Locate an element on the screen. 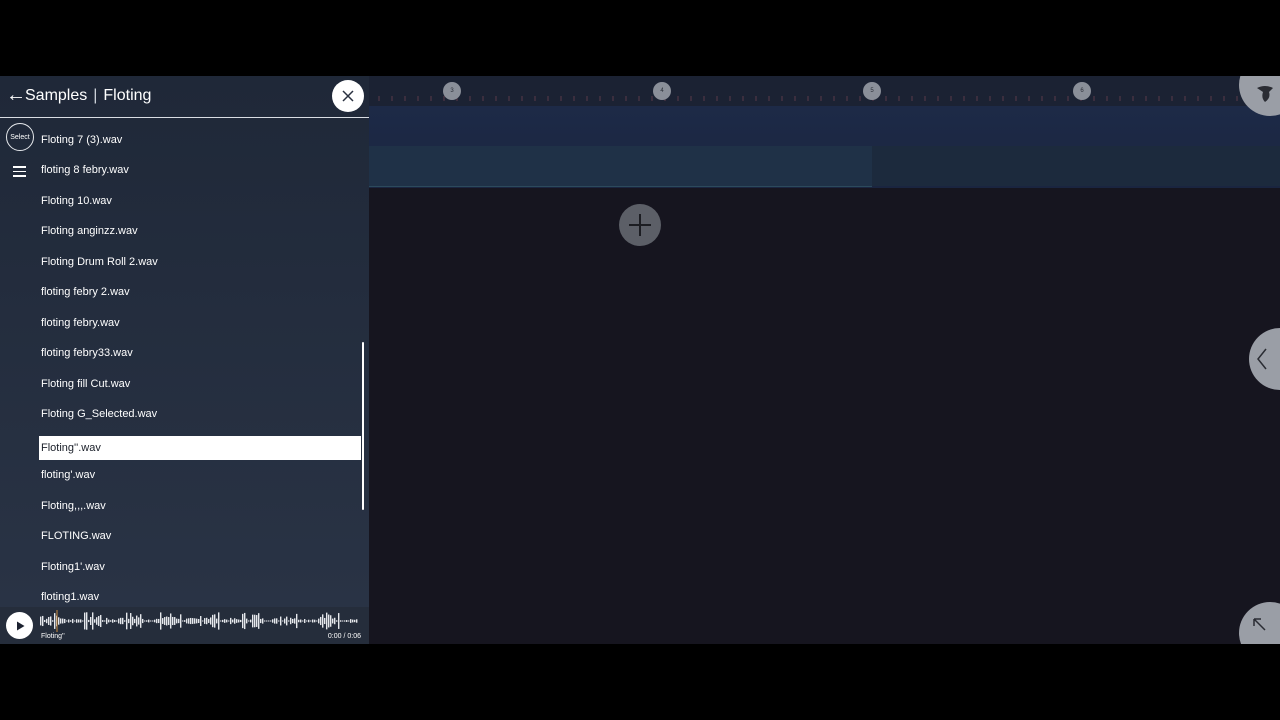  file-item: Floting1'.wav is located at coordinates (200, 567).